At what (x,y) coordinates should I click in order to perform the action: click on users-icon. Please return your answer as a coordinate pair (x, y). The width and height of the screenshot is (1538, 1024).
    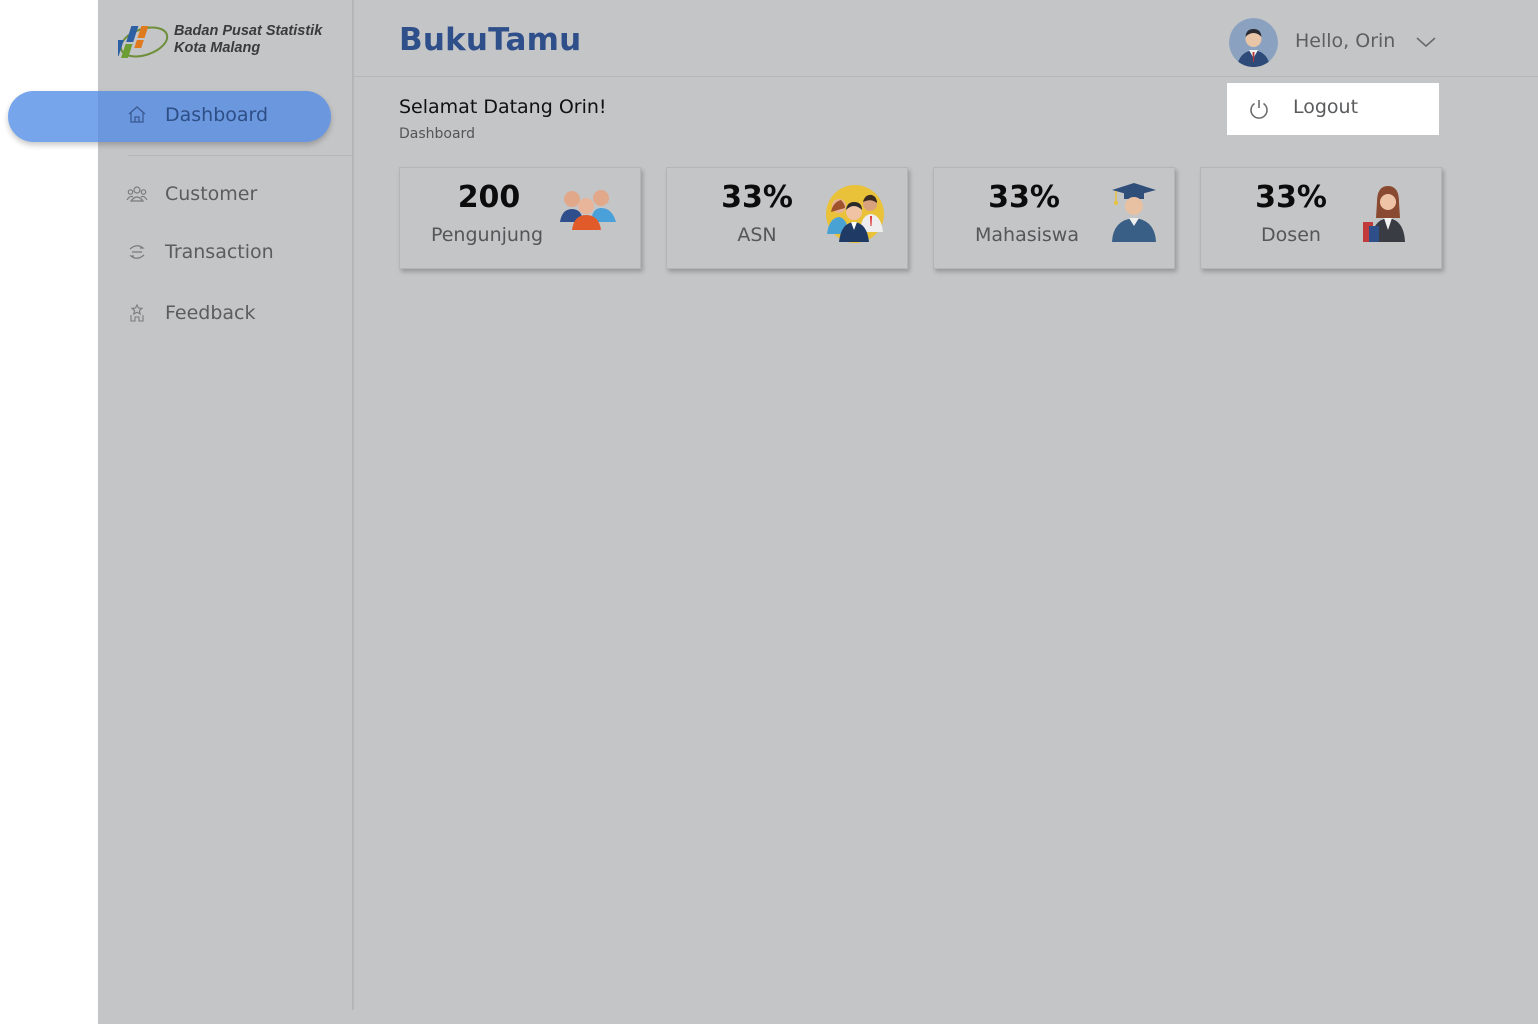
    Looking at the image, I should click on (137, 194).